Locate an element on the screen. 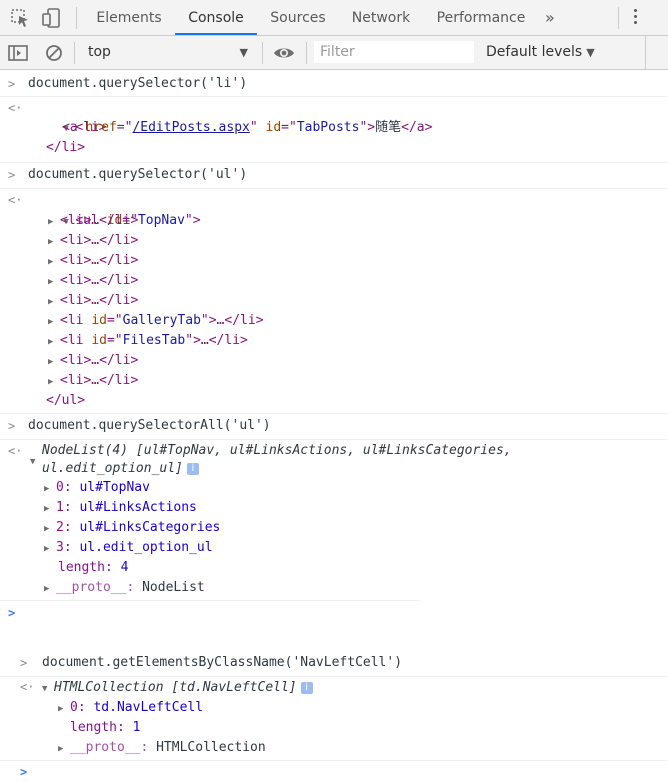  console-toolbar: top ▼ Filter Default levels ▼ is located at coordinates (334, 53).